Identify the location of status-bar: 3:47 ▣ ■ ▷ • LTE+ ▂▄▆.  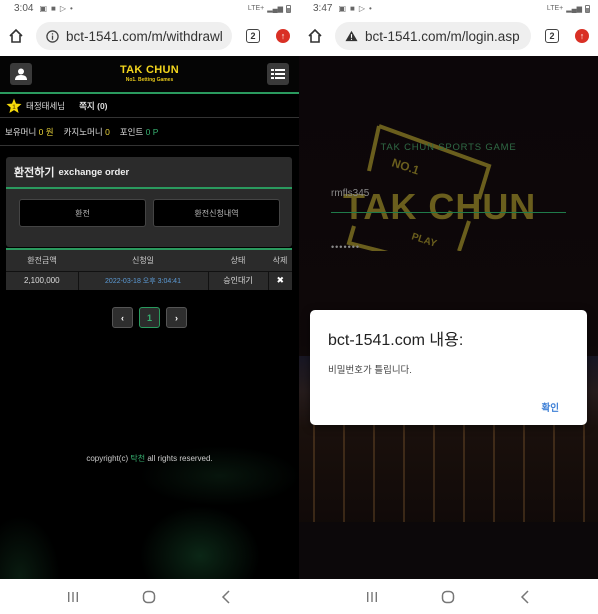
(448, 8).